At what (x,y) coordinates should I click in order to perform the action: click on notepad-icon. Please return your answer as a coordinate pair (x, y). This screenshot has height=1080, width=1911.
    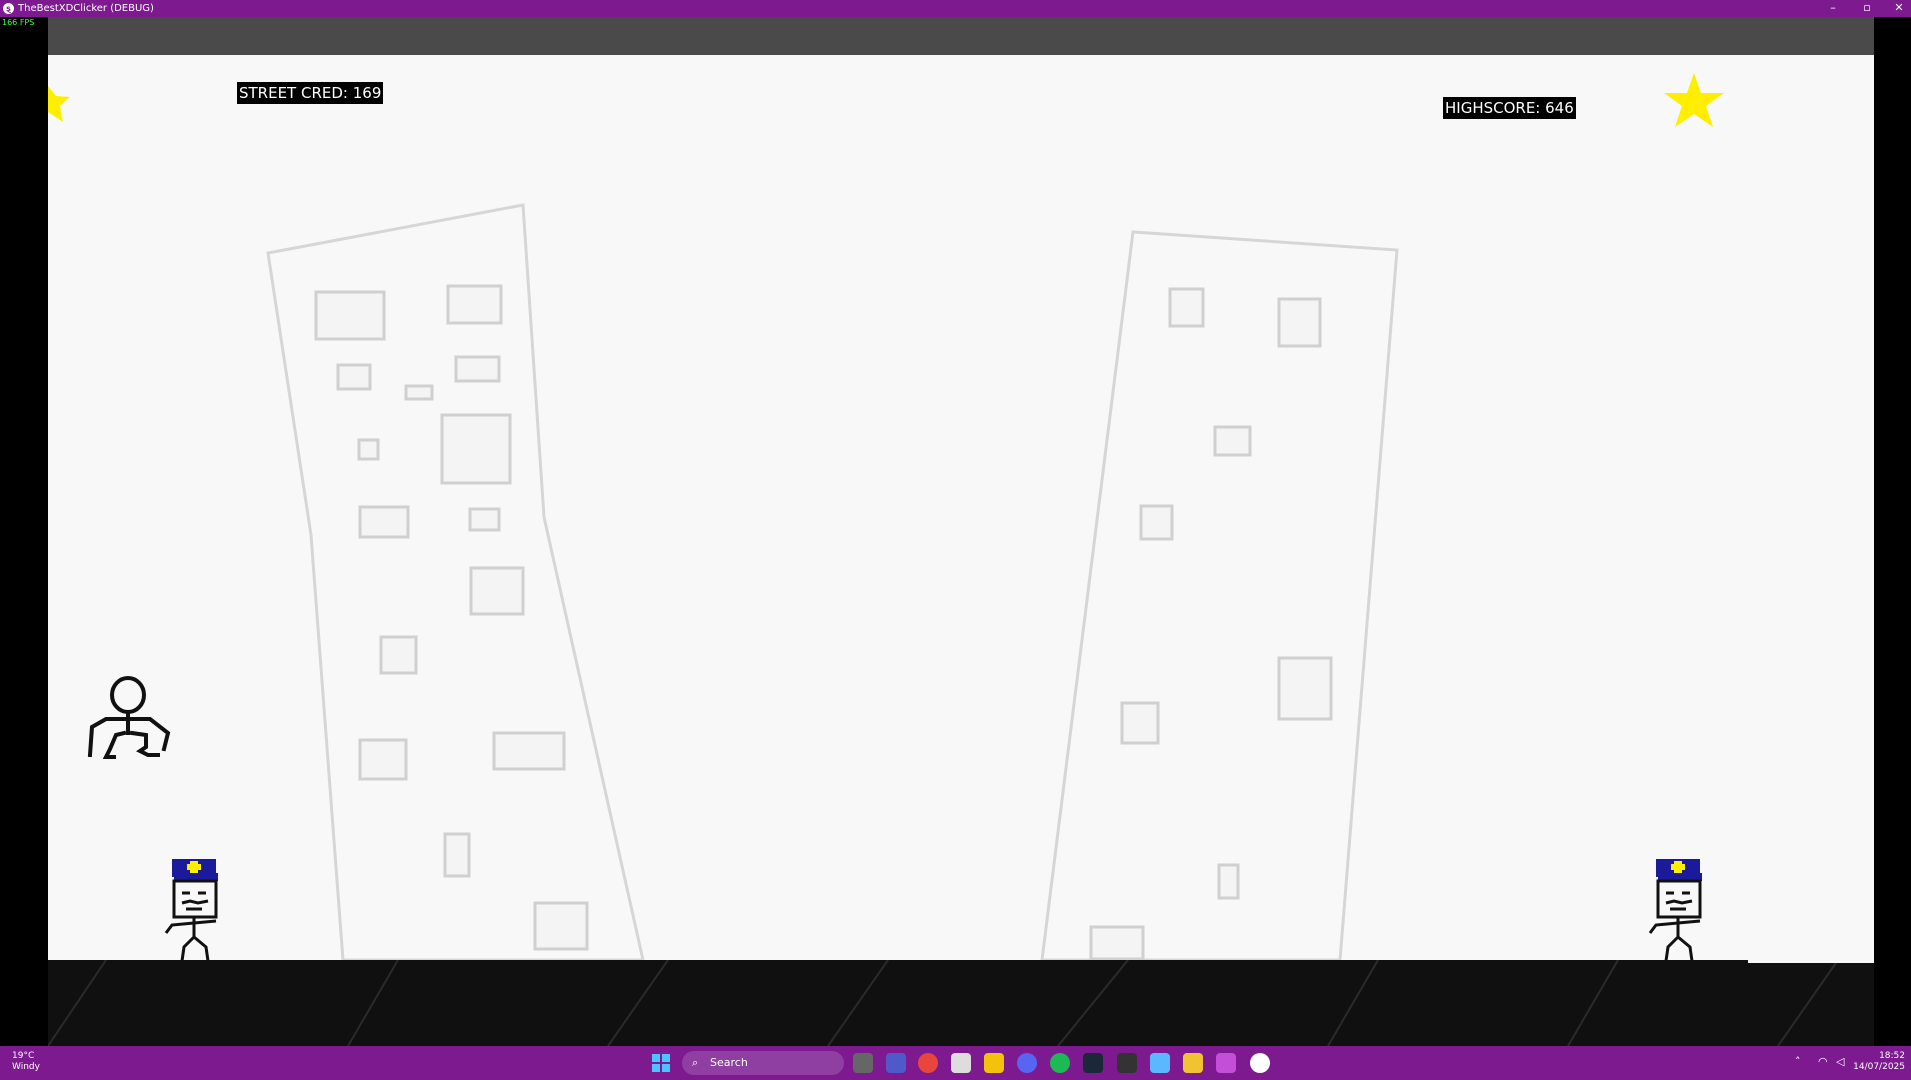
    Looking at the image, I should click on (1160, 1063).